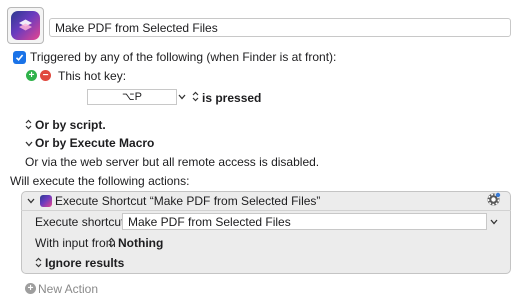 The height and width of the screenshot is (300, 517). I want to click on checkmark-icon, so click(19, 57).